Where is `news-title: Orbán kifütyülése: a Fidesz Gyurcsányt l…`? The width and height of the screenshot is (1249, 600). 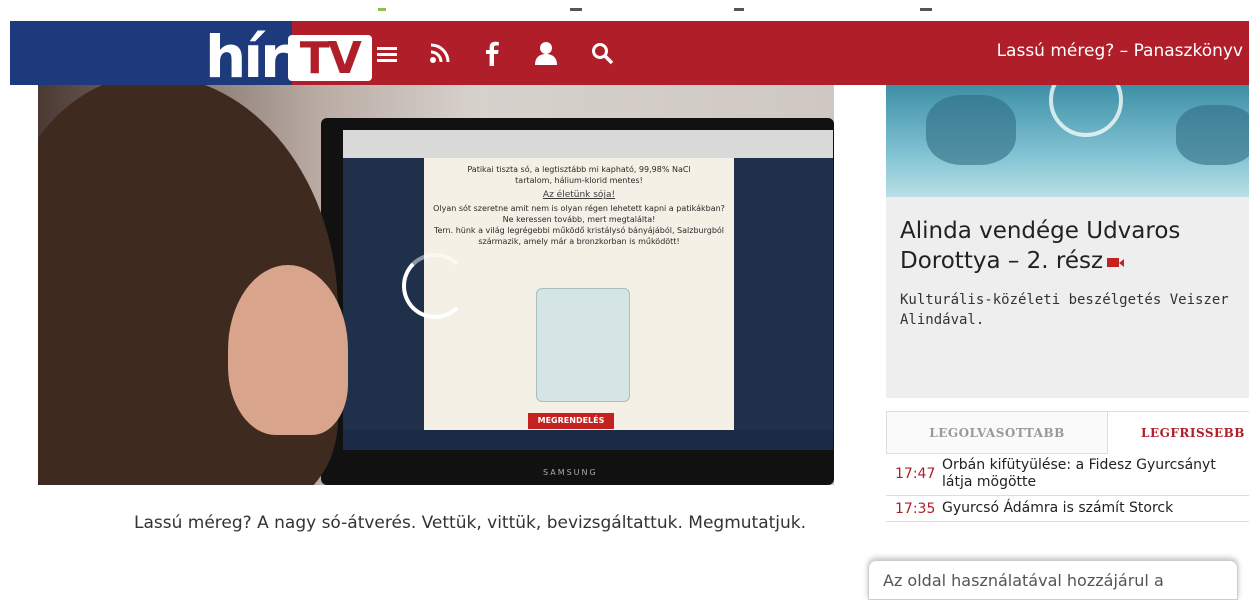 news-title: Orbán kifütyülése: a Fidesz Gyurcsányt l… is located at coordinates (1079, 473).